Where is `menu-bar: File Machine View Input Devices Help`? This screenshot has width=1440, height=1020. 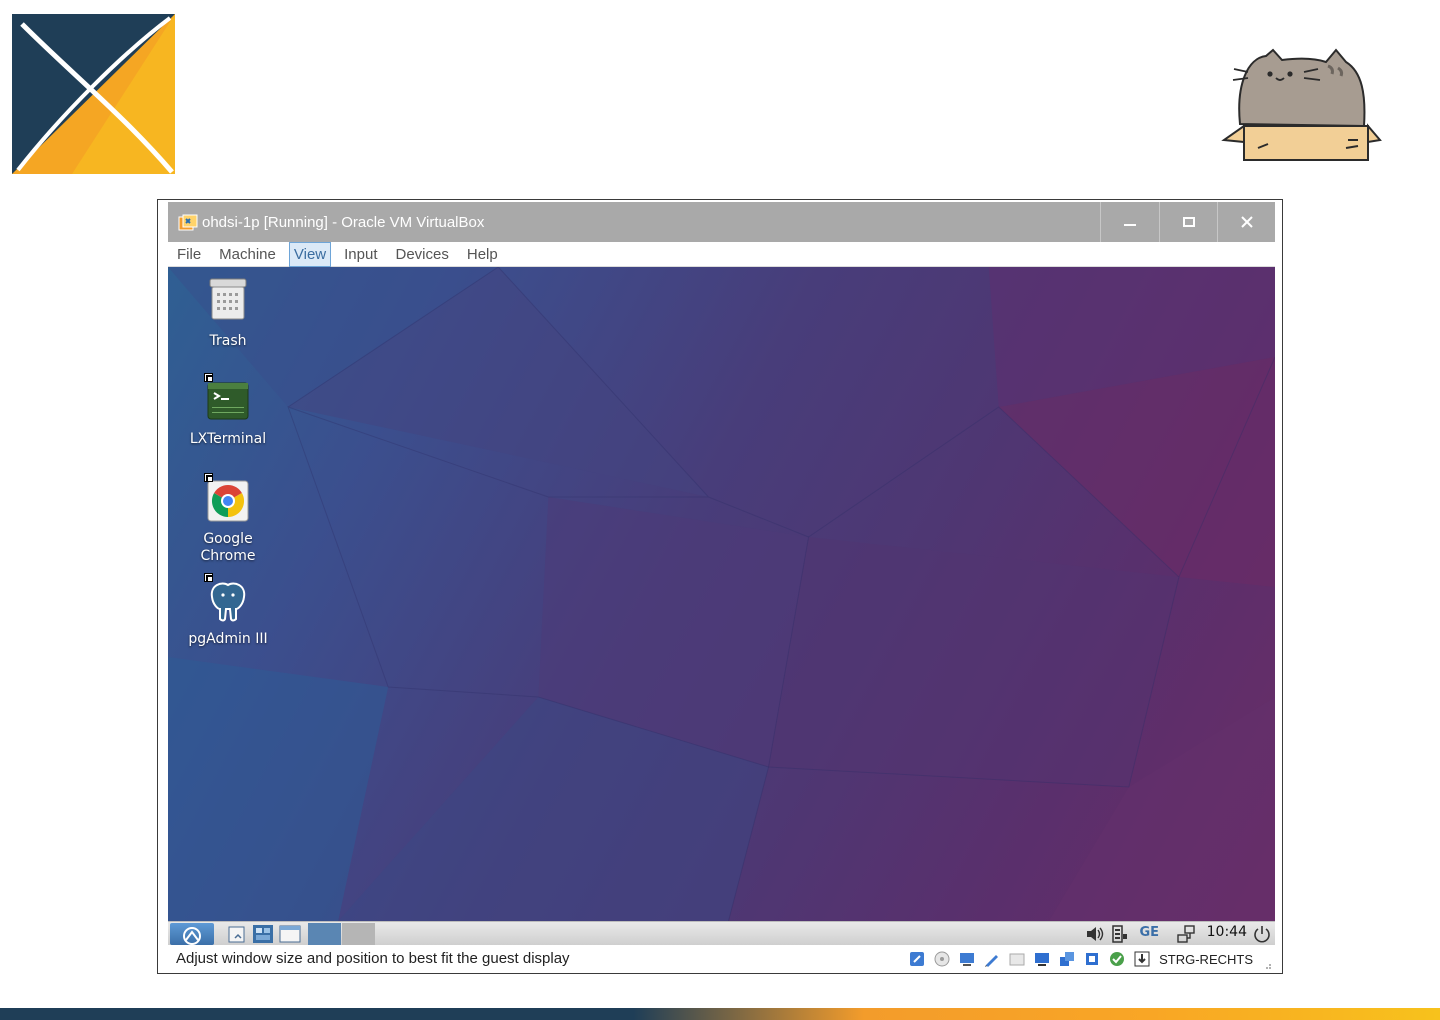 menu-bar: File Machine View Input Devices Help is located at coordinates (721, 254).